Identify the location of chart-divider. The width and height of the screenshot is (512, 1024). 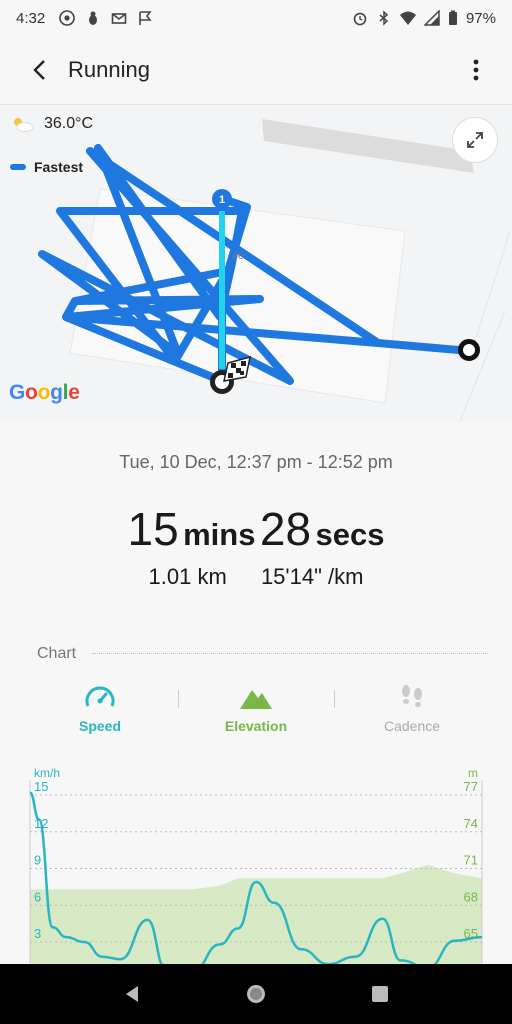
(290, 653).